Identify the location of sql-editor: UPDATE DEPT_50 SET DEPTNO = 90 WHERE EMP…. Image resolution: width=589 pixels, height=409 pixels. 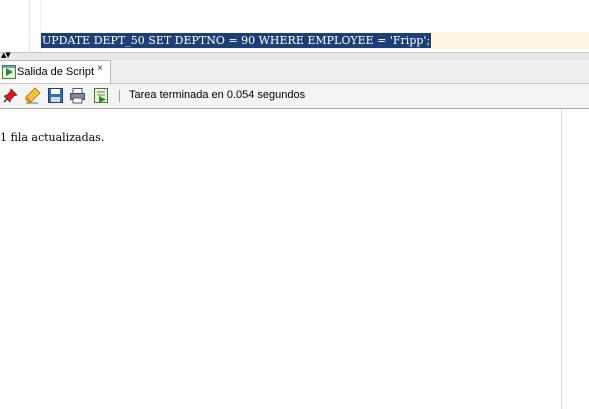
(294, 26).